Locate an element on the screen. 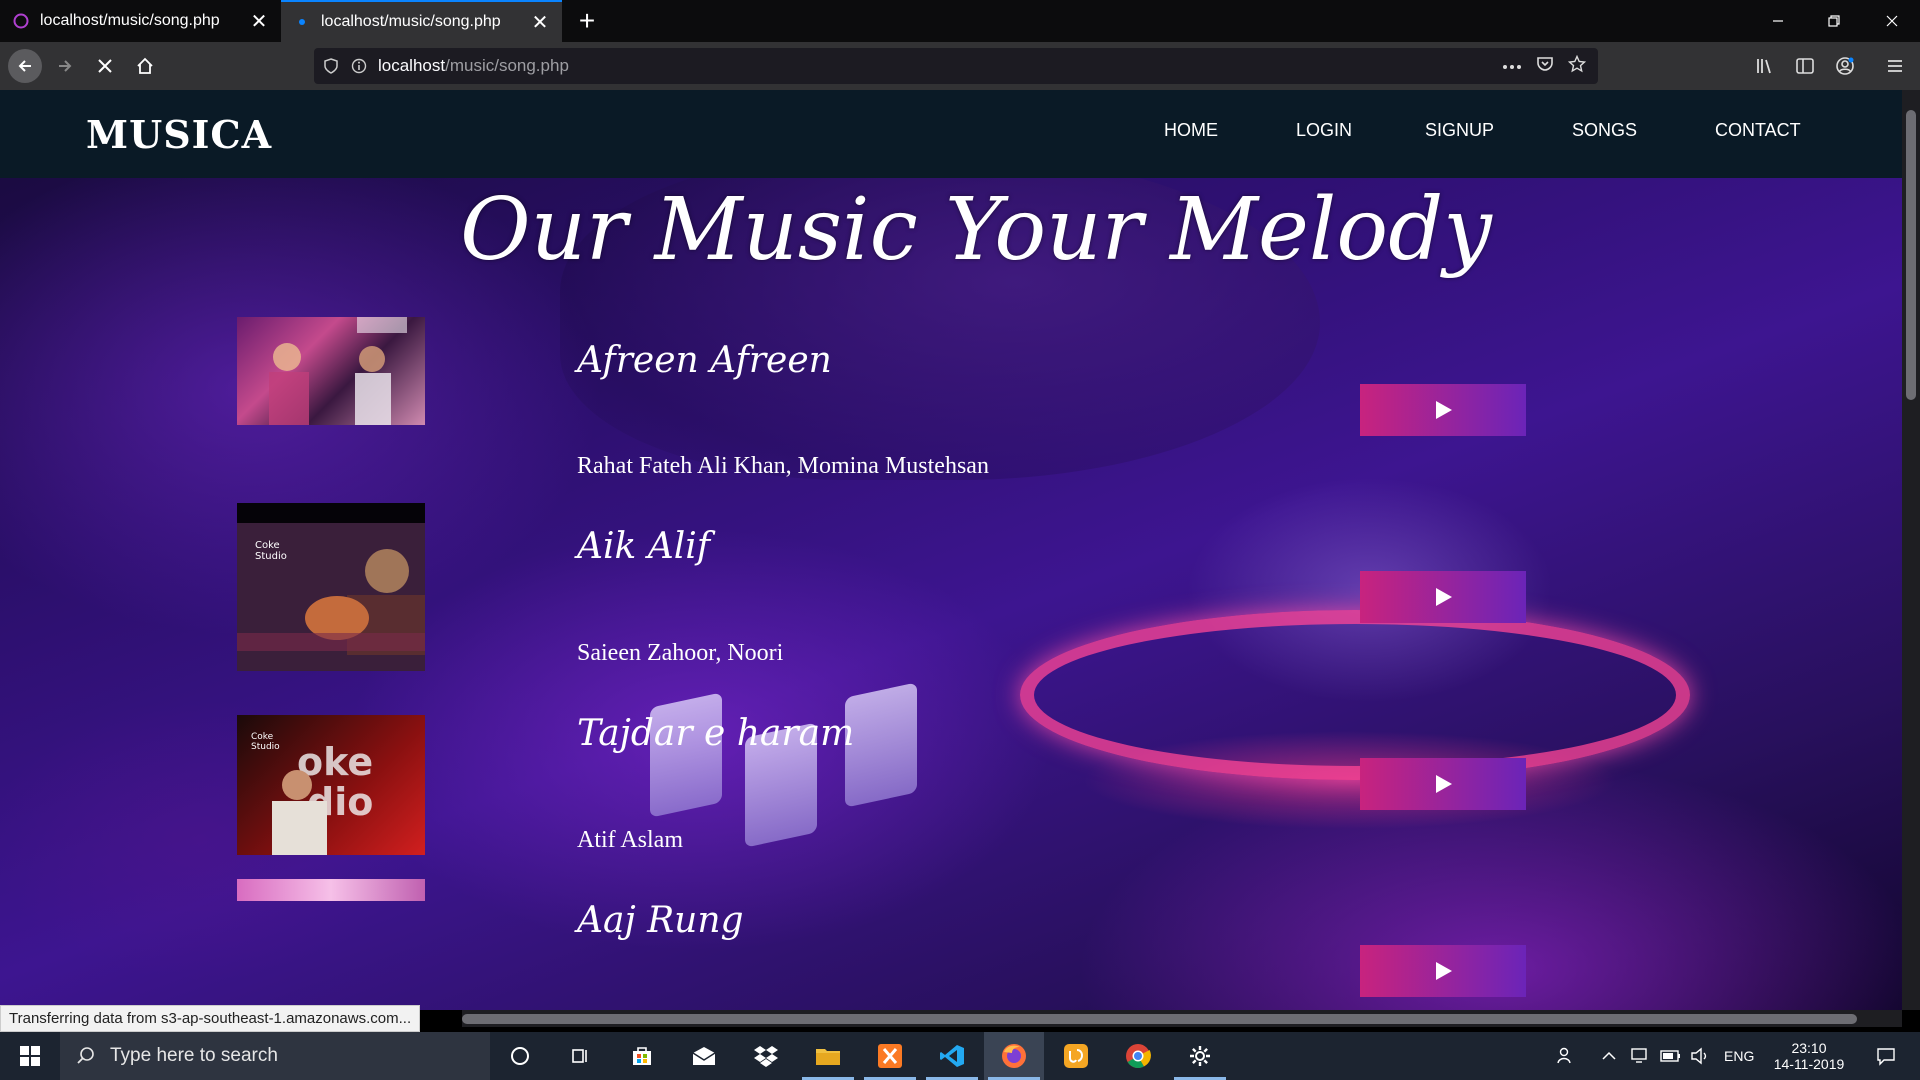 The height and width of the screenshot is (1080, 1920). vertical-scroll-thumb is located at coordinates (1911, 255).